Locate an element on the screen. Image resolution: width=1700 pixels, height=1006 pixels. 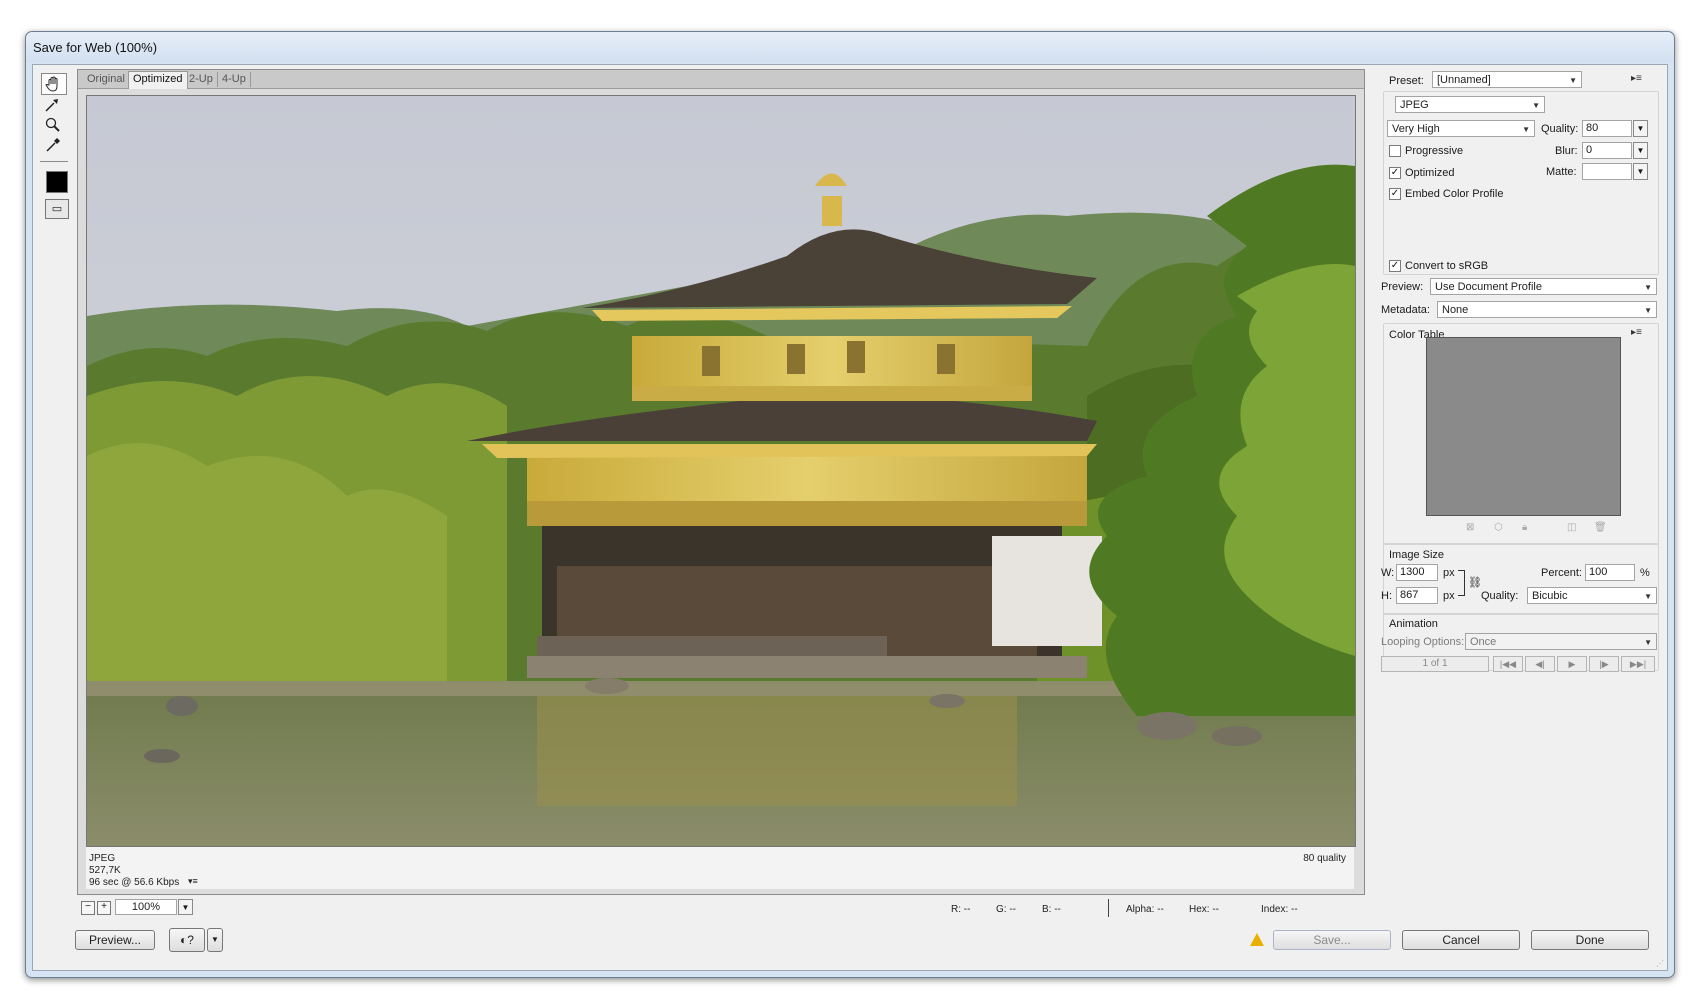
trash-icon: 🗑︎ is located at coordinates (1600, 527).